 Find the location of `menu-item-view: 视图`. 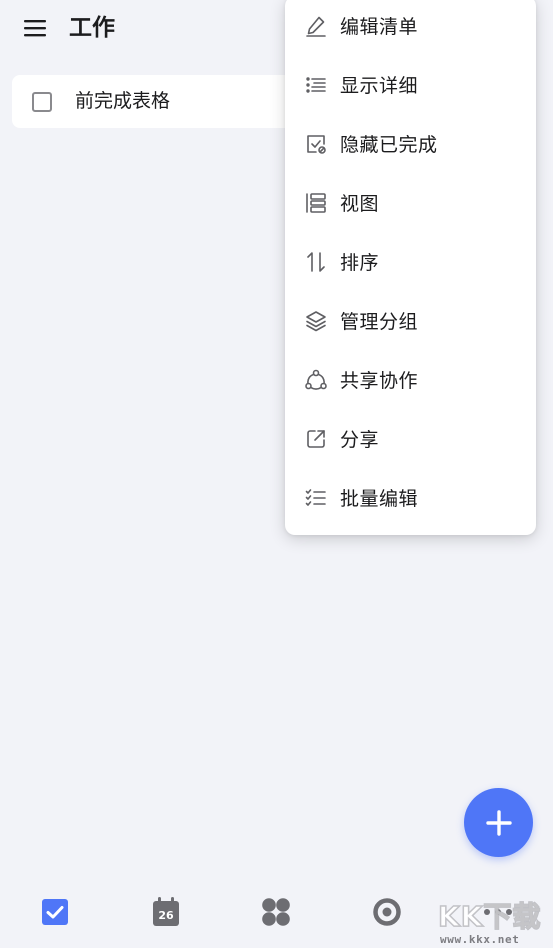

menu-item-view: 视图 is located at coordinates (410, 202).